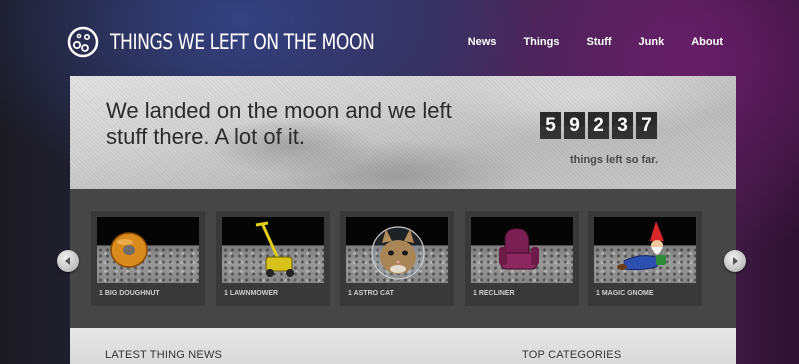  Describe the element at coordinates (129, 250) in the screenshot. I see `doughnut-icon` at that location.